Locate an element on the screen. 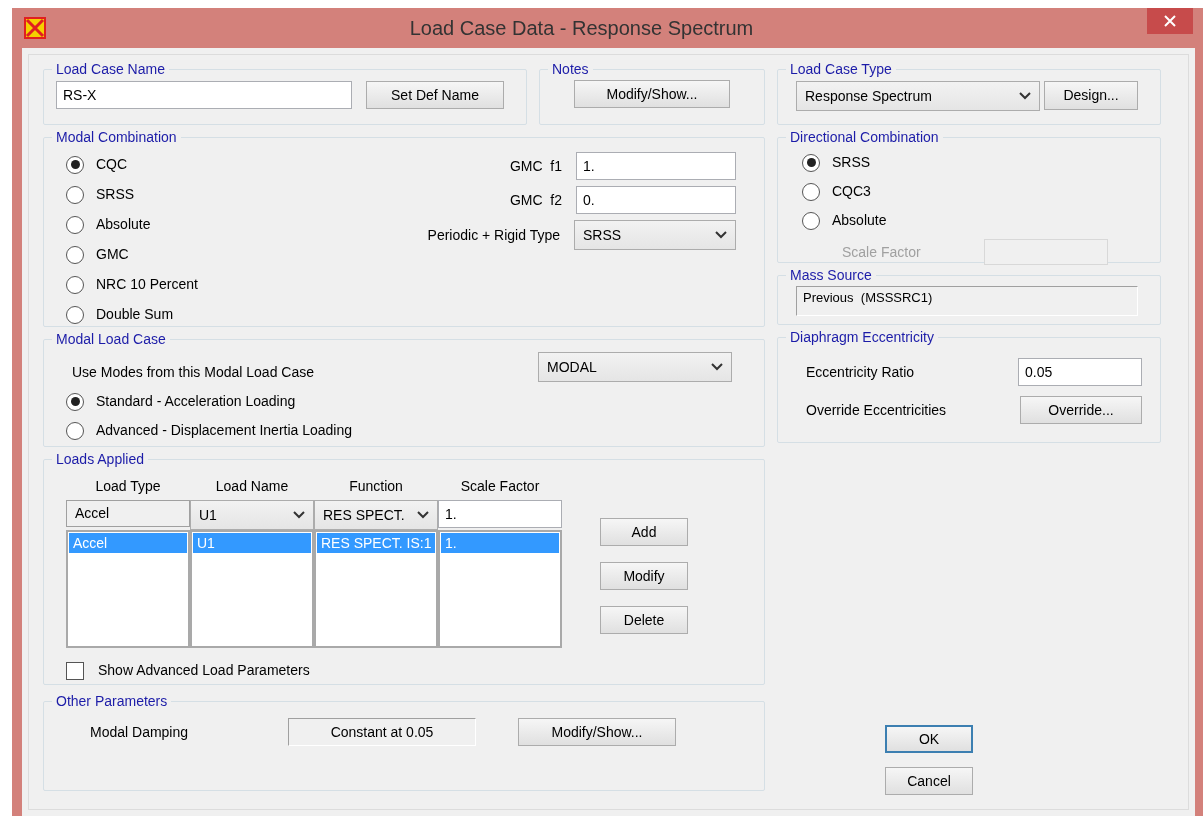 The width and height of the screenshot is (1203, 816). column-header: Load Name is located at coordinates (252, 486).